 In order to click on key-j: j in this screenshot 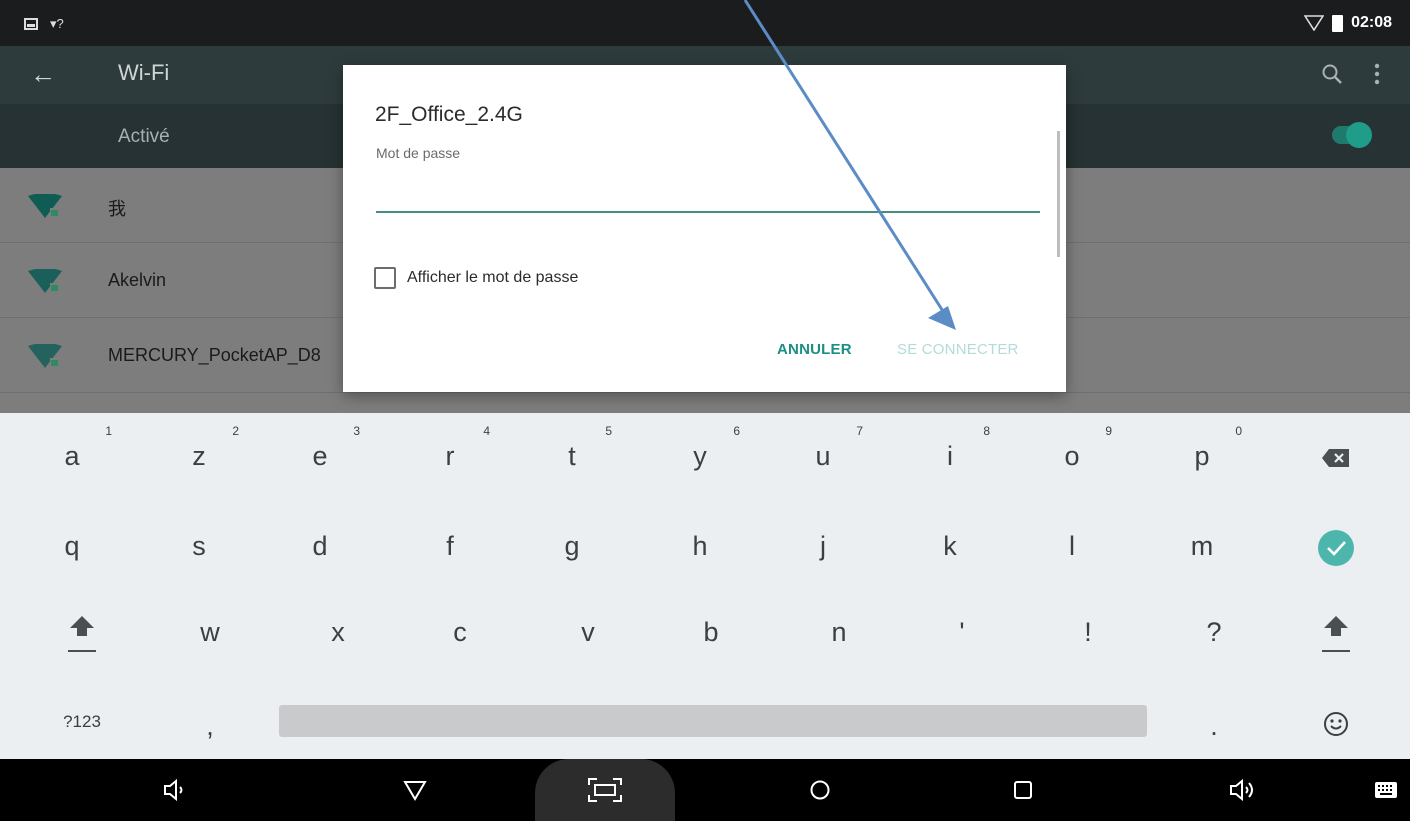, I will do `click(823, 546)`.